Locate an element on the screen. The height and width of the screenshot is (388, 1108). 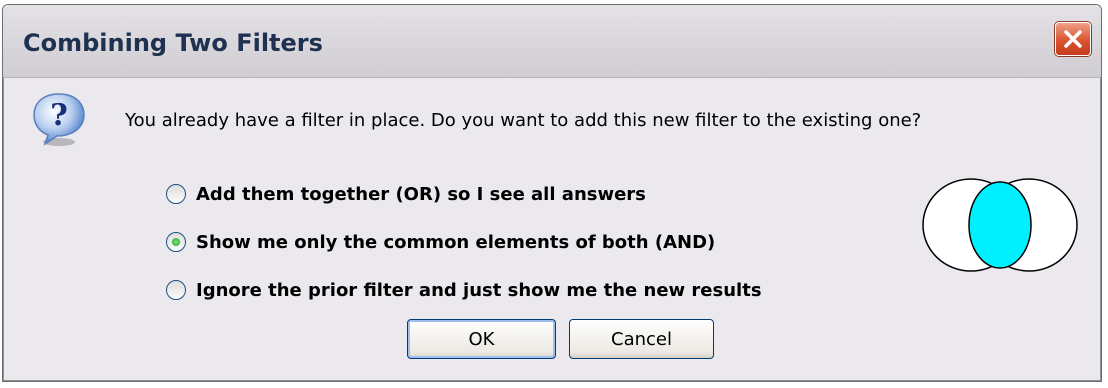
ok-button: OK is located at coordinates (481, 339).